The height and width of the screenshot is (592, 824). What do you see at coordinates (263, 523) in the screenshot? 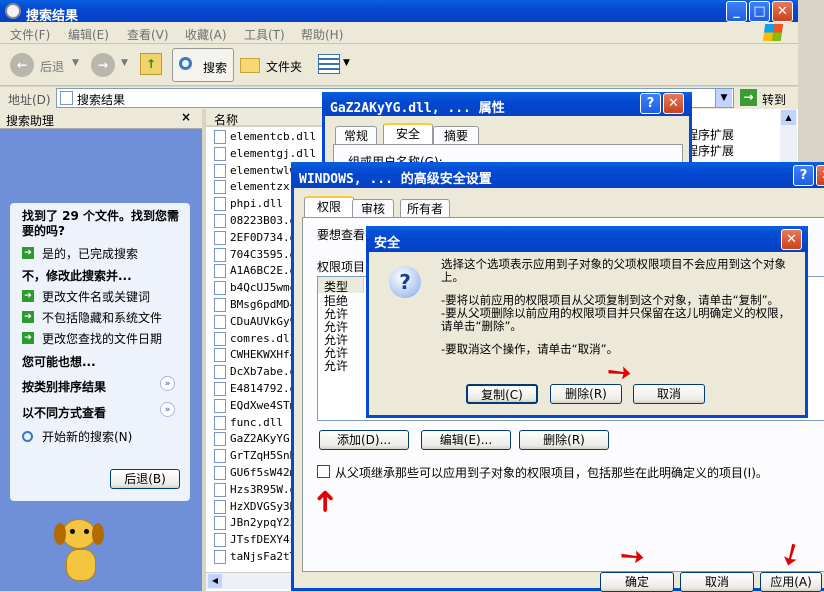
I see `file-name: JBn2ypqY23` at bounding box center [263, 523].